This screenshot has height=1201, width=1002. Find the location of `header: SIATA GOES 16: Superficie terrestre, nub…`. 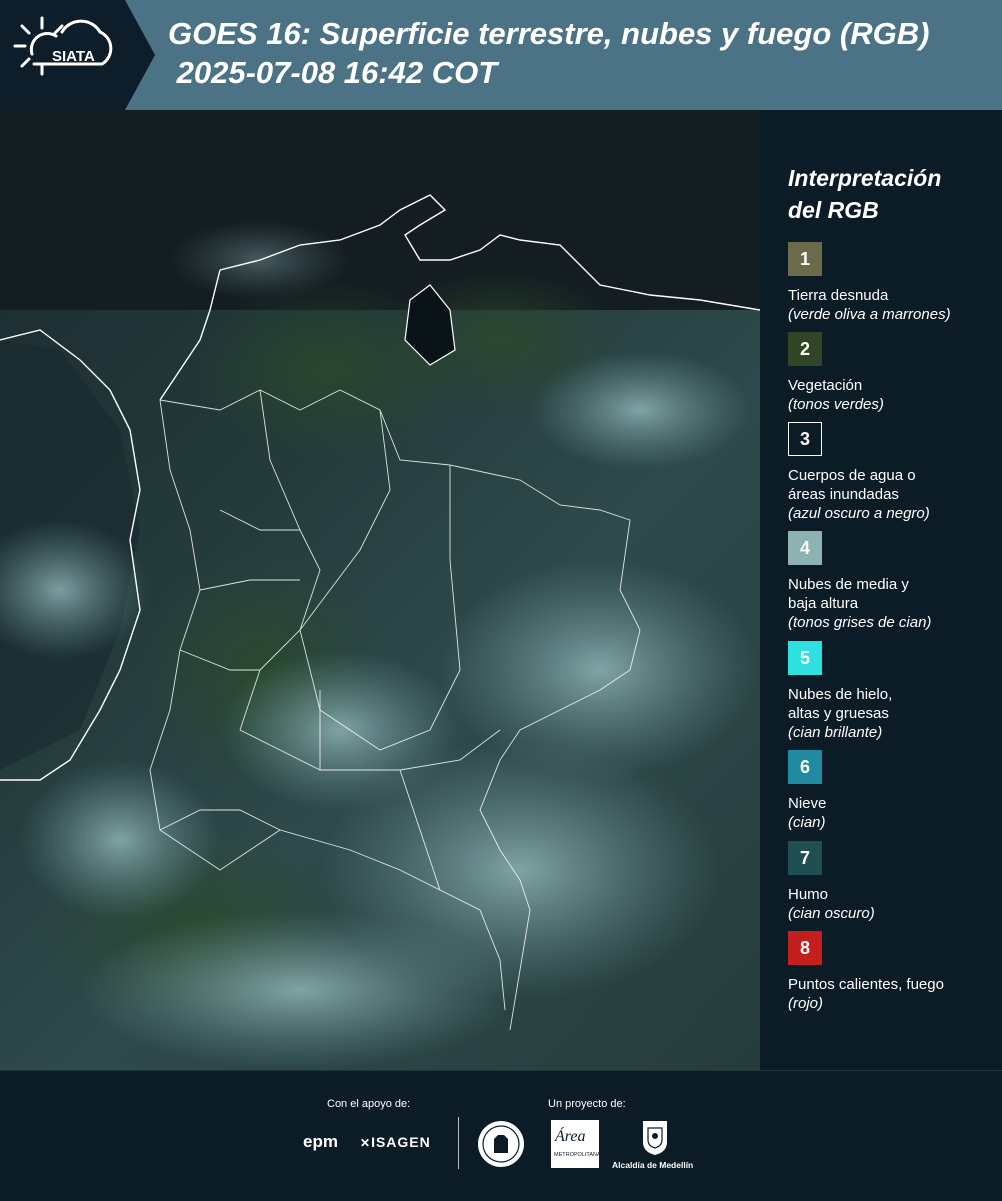

header: SIATA GOES 16: Superficie terrestre, nub… is located at coordinates (501, 55).